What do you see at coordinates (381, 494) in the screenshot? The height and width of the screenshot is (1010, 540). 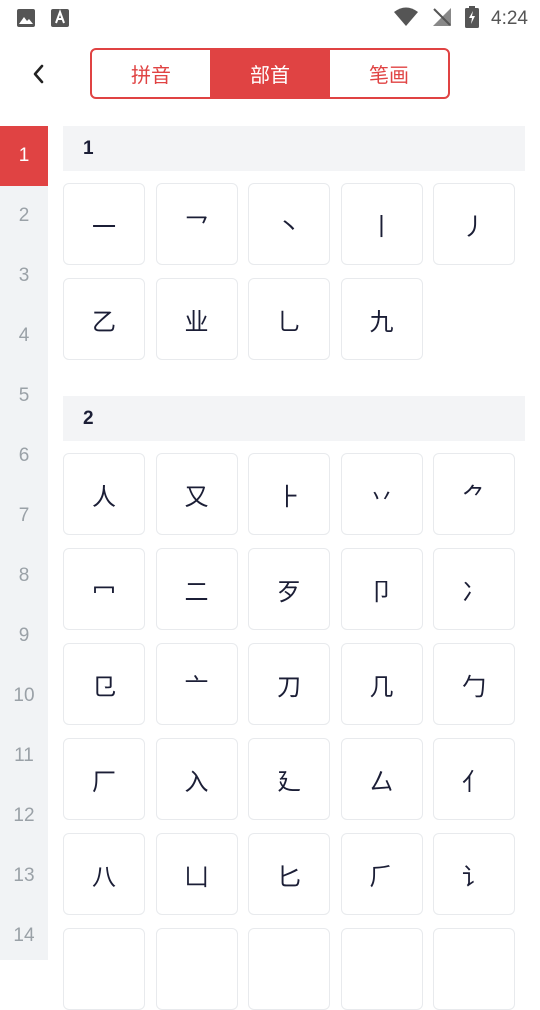 I see `radical-cell: 丷` at bounding box center [381, 494].